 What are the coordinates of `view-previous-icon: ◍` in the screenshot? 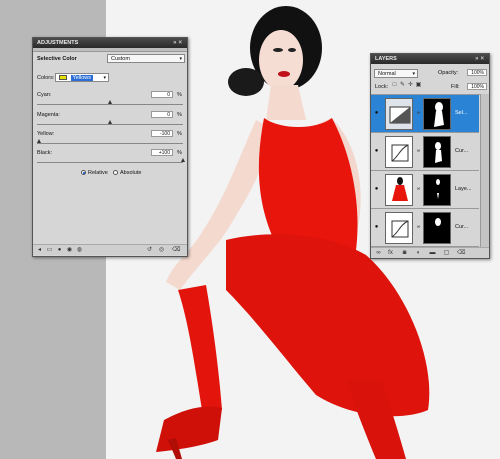 It's located at (79, 250).